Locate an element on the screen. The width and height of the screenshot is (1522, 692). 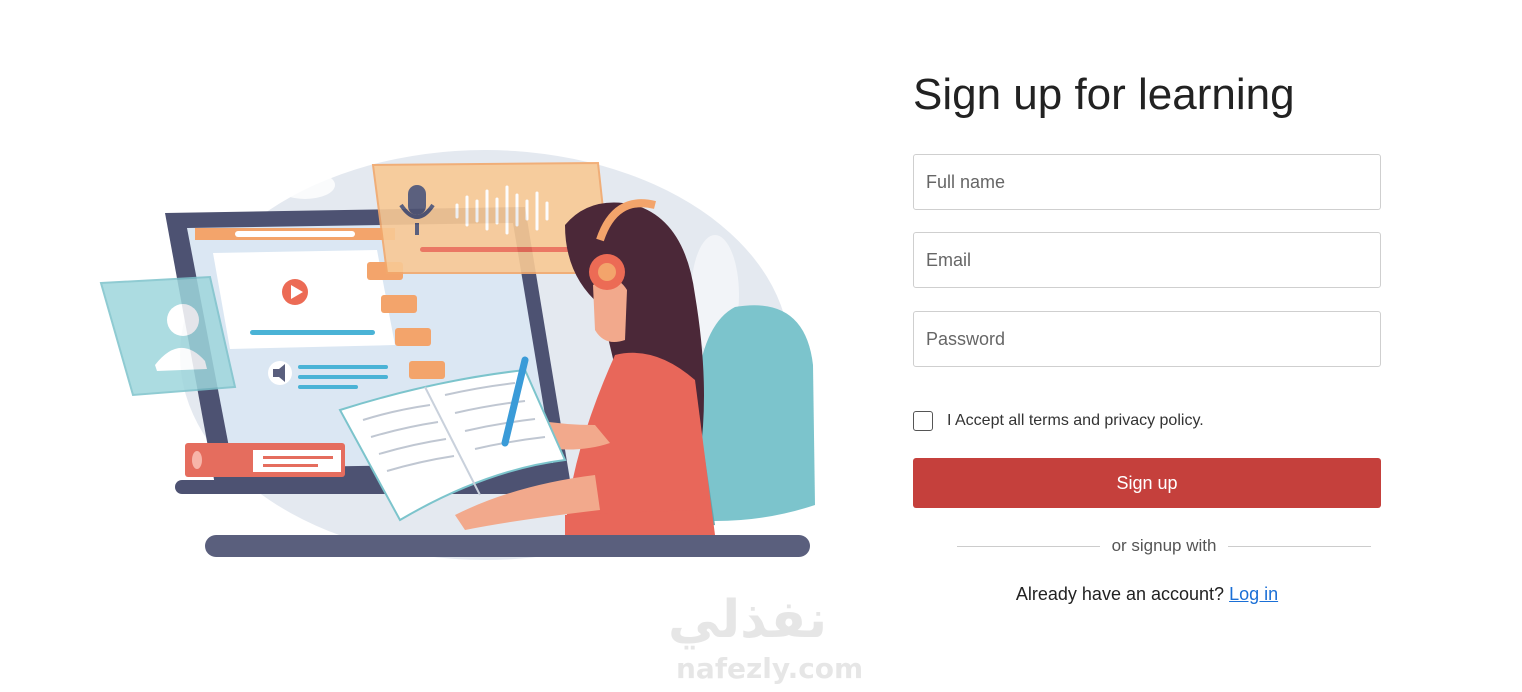
login-prompt: Already have an account? is located at coordinates (1120, 594).